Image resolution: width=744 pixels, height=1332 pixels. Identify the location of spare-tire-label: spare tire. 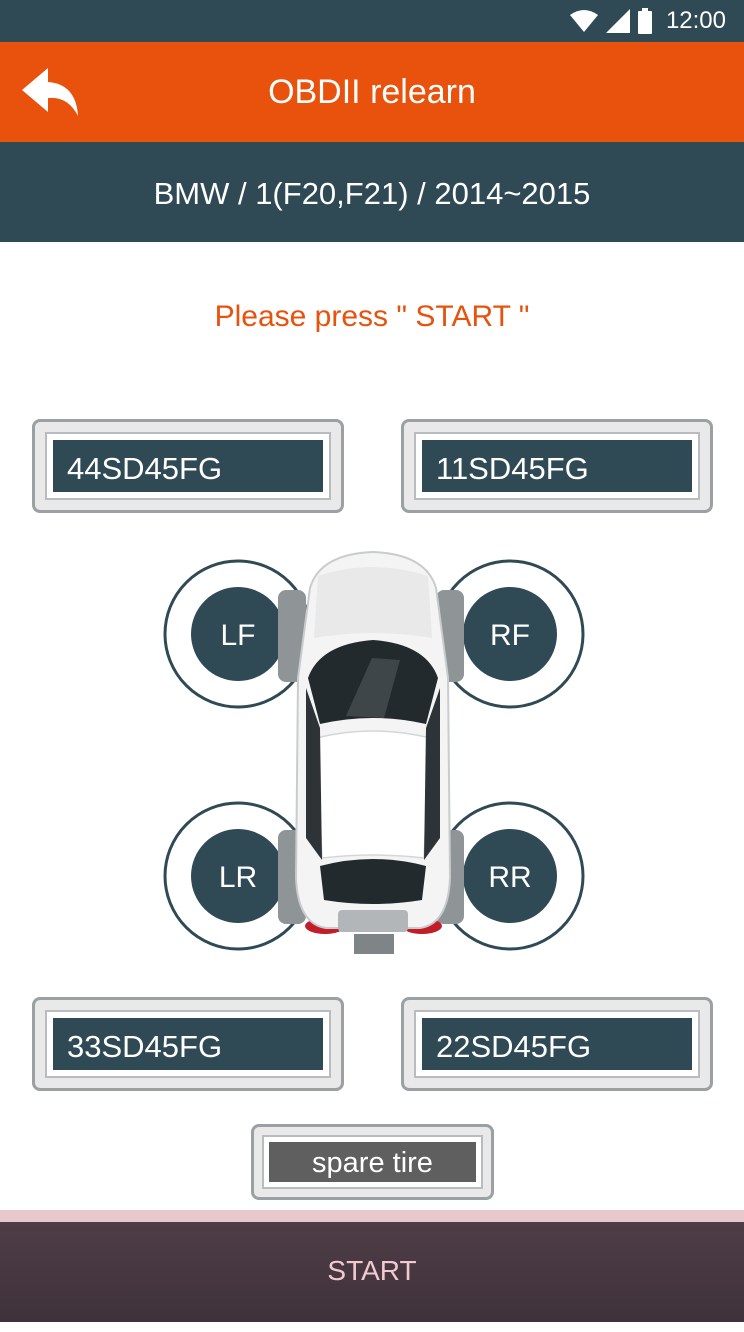
(372, 1162).